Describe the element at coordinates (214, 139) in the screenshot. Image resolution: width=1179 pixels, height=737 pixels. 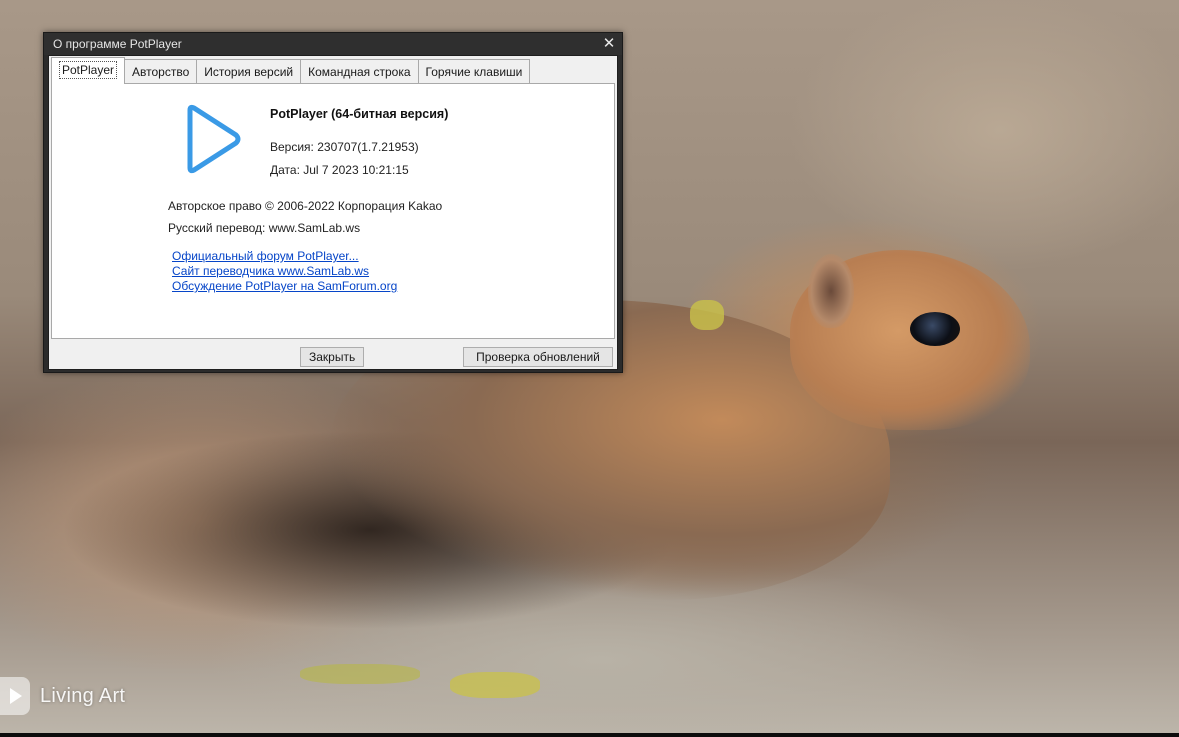
I see `potplayer-play-logo-icon` at that location.